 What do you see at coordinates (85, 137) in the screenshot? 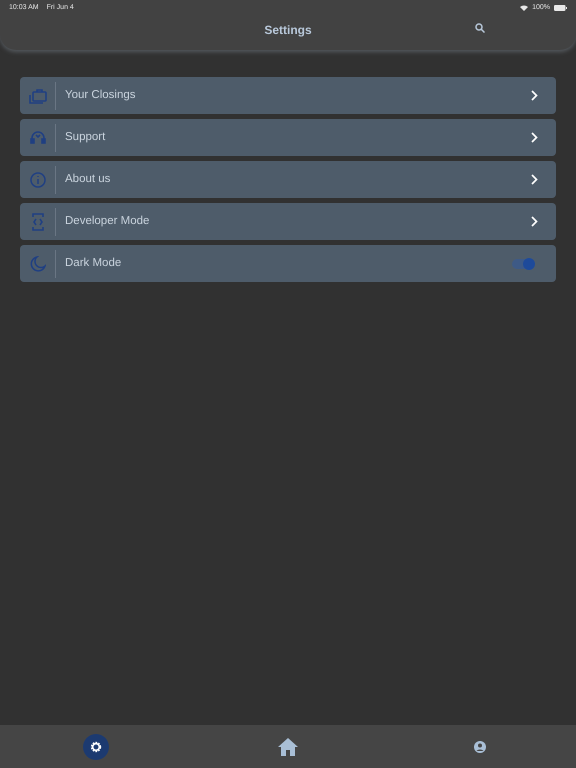
I see `setting-label: Support` at bounding box center [85, 137].